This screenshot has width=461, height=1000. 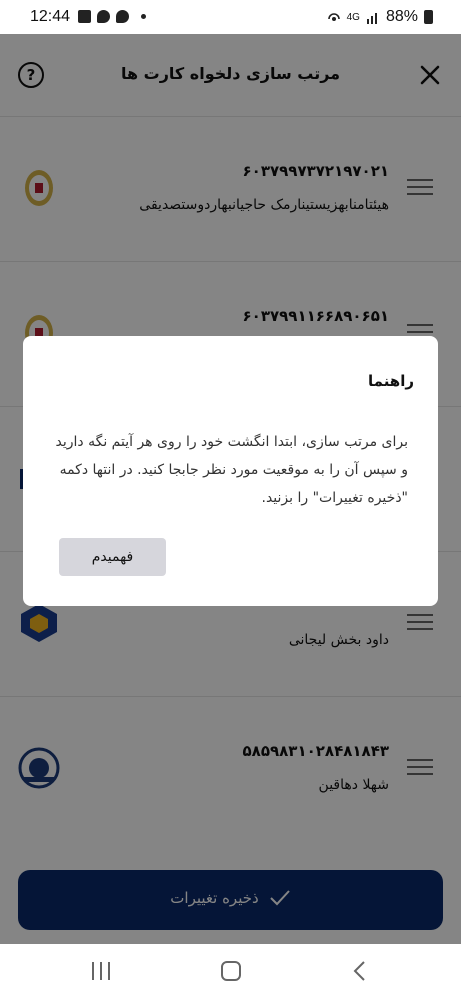 I want to click on status-time: 12:44, so click(x=50, y=16).